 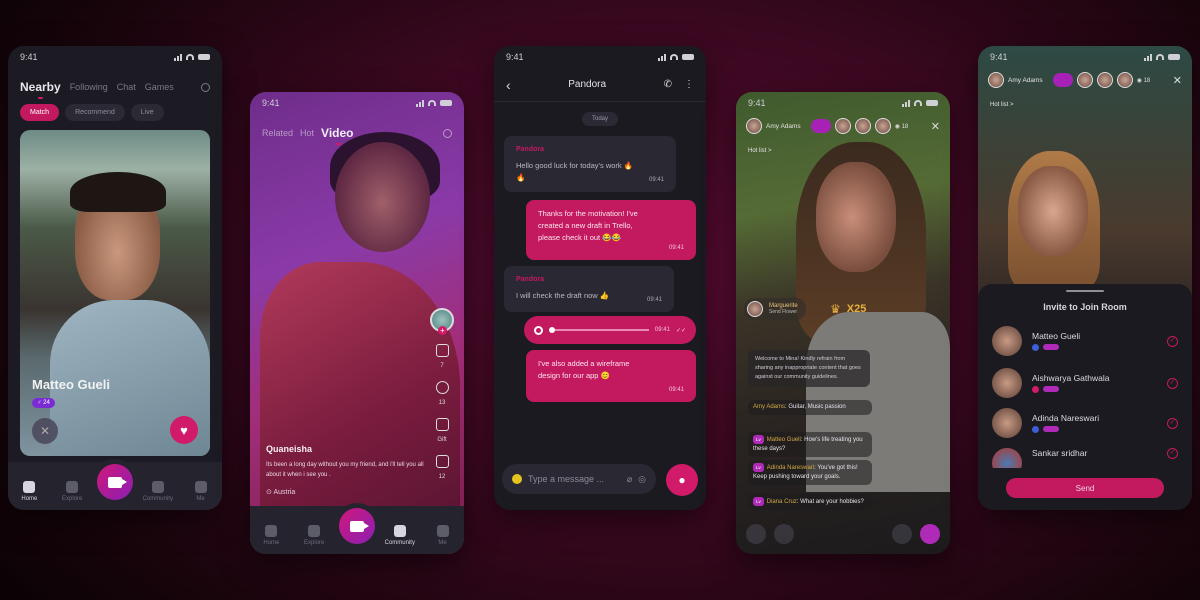 I want to click on record-voice-button: ●, so click(x=682, y=480).